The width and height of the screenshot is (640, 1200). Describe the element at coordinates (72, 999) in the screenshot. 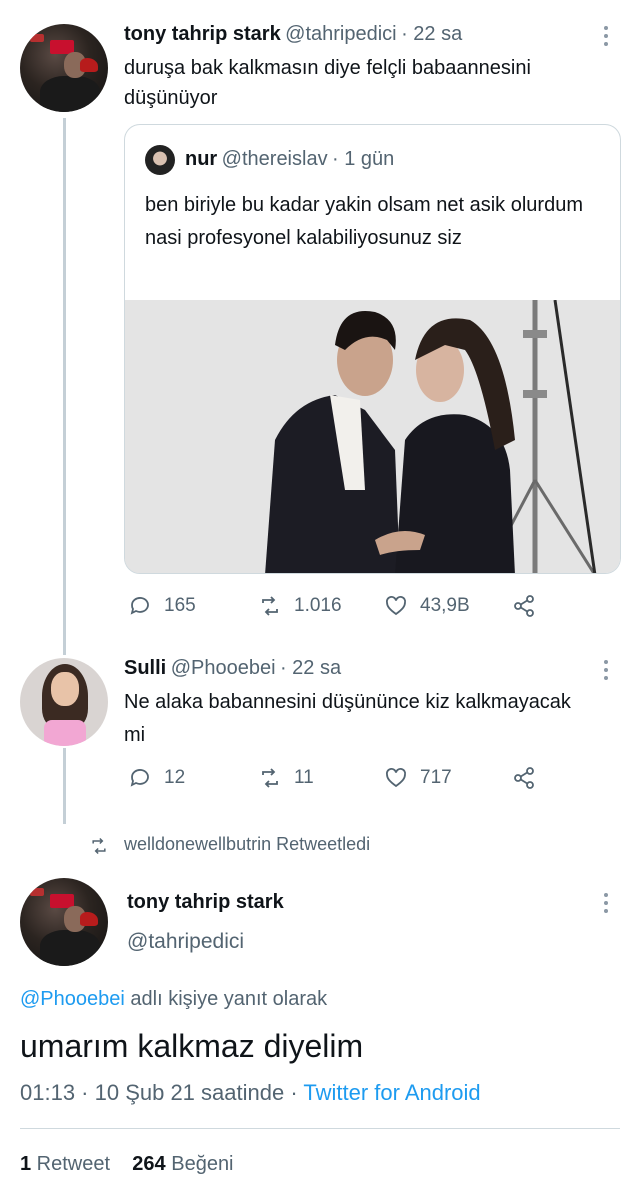

I see `reply-to-handle: @Phooebei` at that location.